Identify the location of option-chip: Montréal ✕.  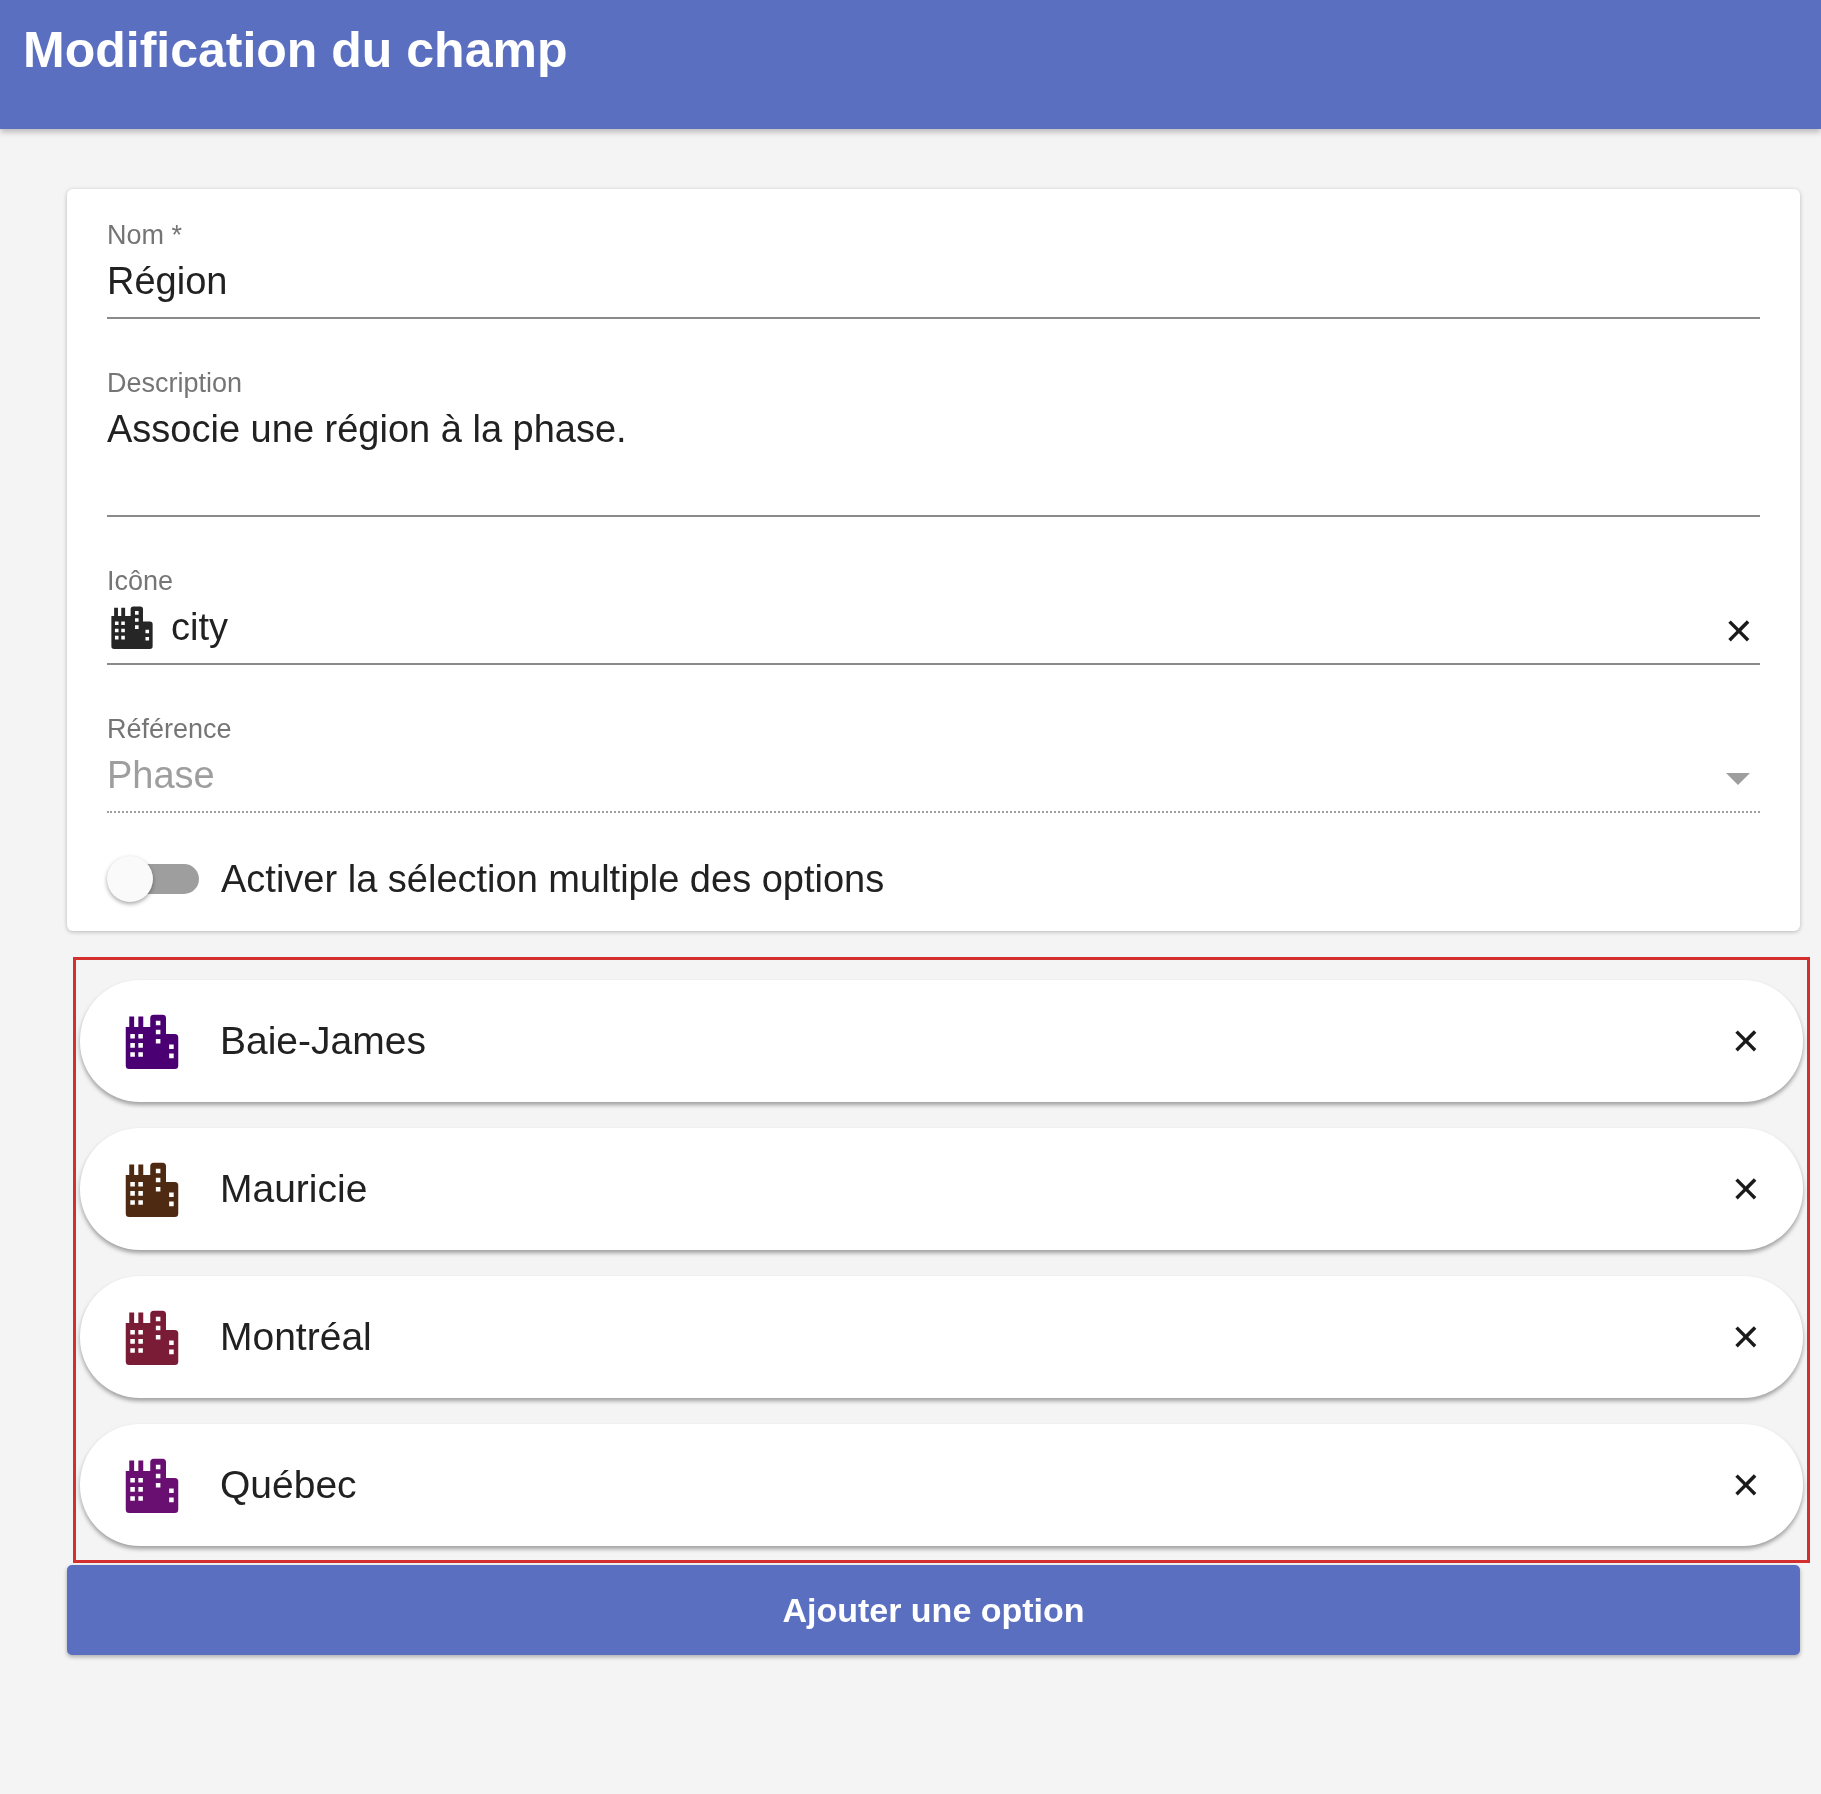
(941, 1337).